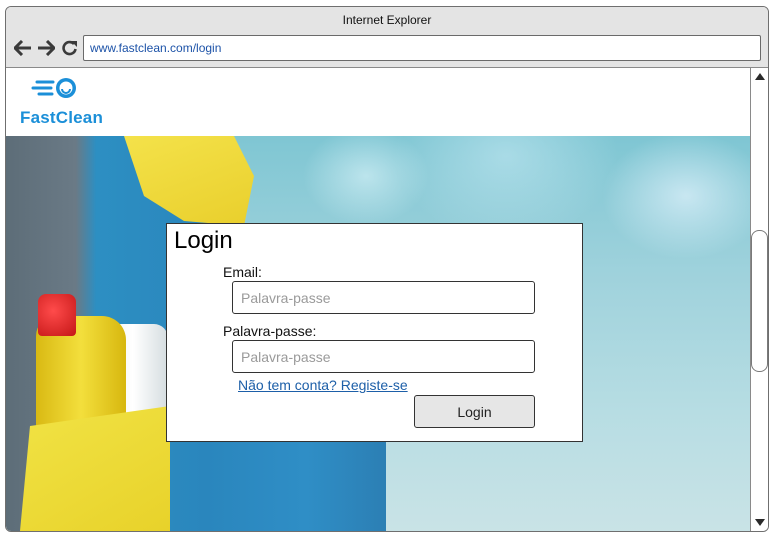  I want to click on logo-text: FastClean, so click(62, 117).